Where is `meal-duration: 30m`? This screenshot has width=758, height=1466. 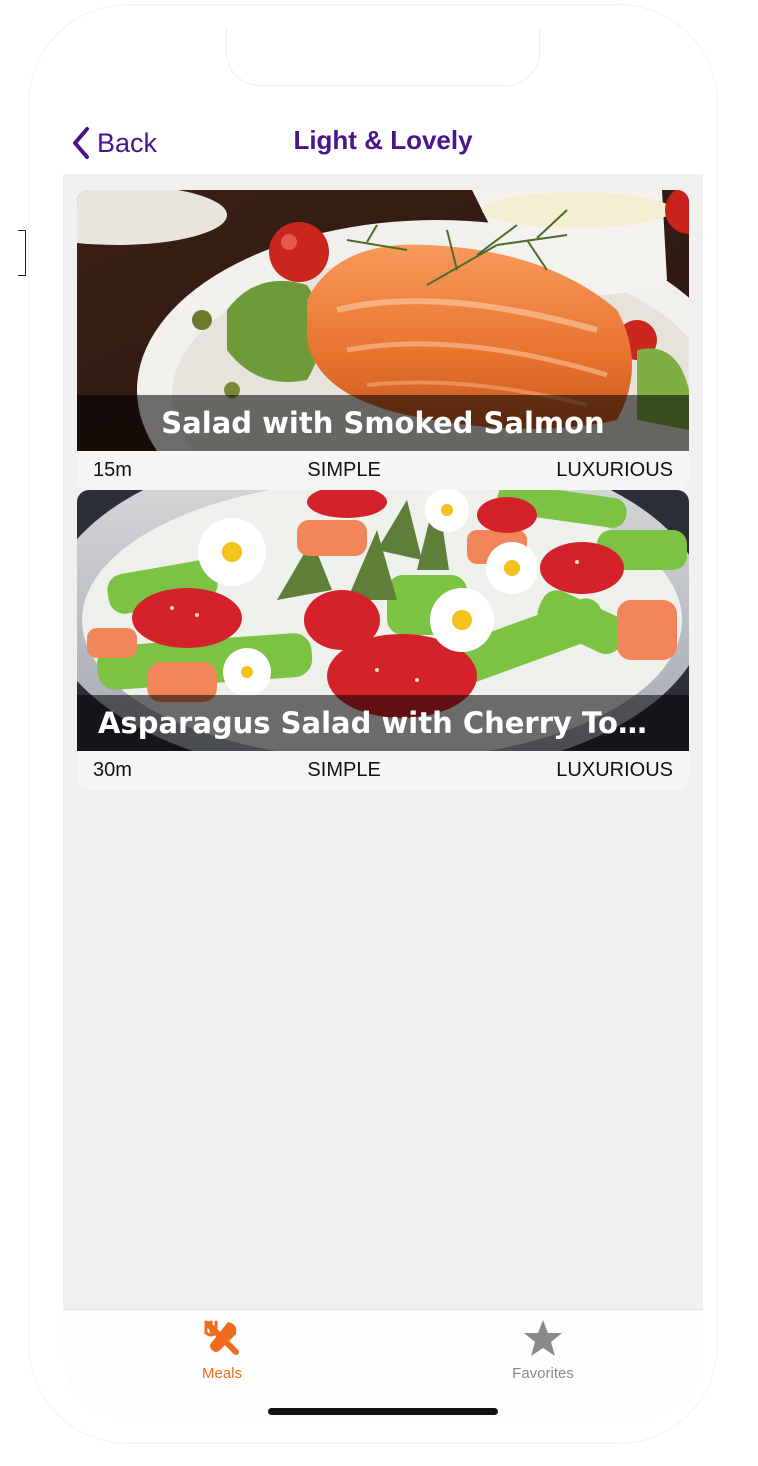 meal-duration: 30m is located at coordinates (112, 770).